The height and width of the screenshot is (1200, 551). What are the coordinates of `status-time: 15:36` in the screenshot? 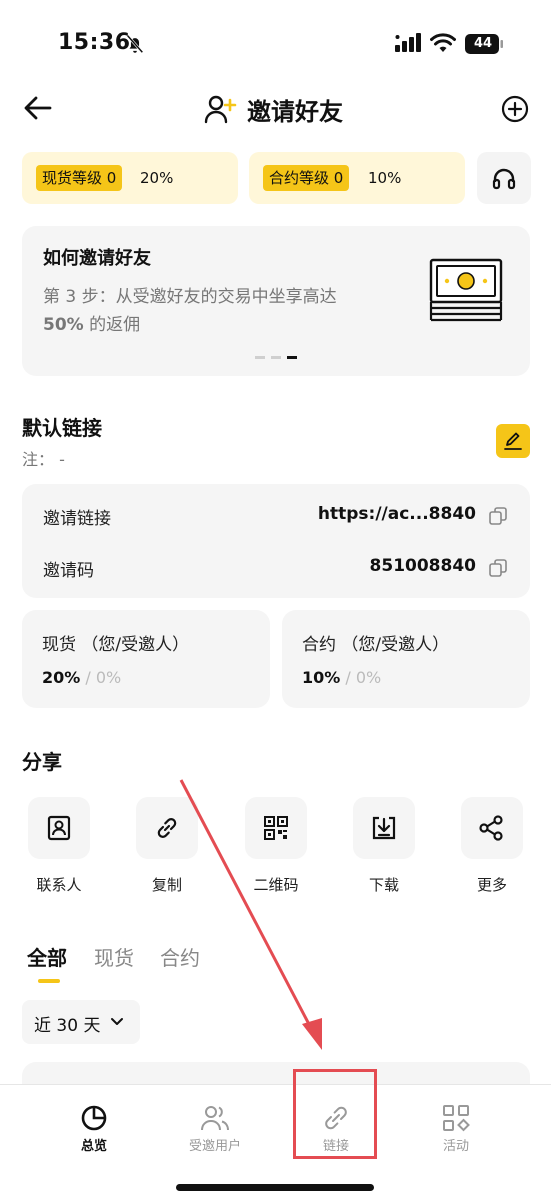 It's located at (94, 42).